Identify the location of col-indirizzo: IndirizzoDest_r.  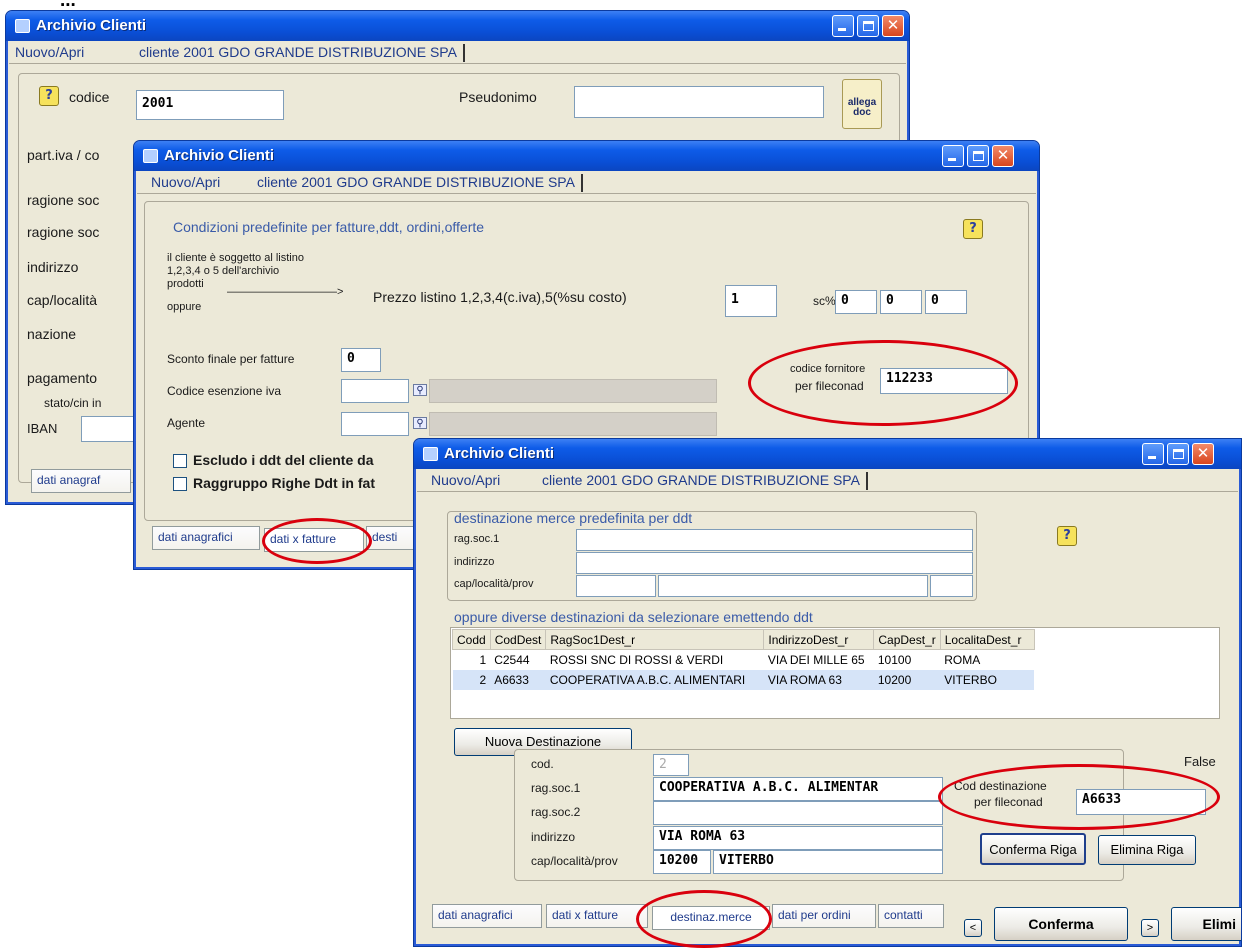
(819, 639).